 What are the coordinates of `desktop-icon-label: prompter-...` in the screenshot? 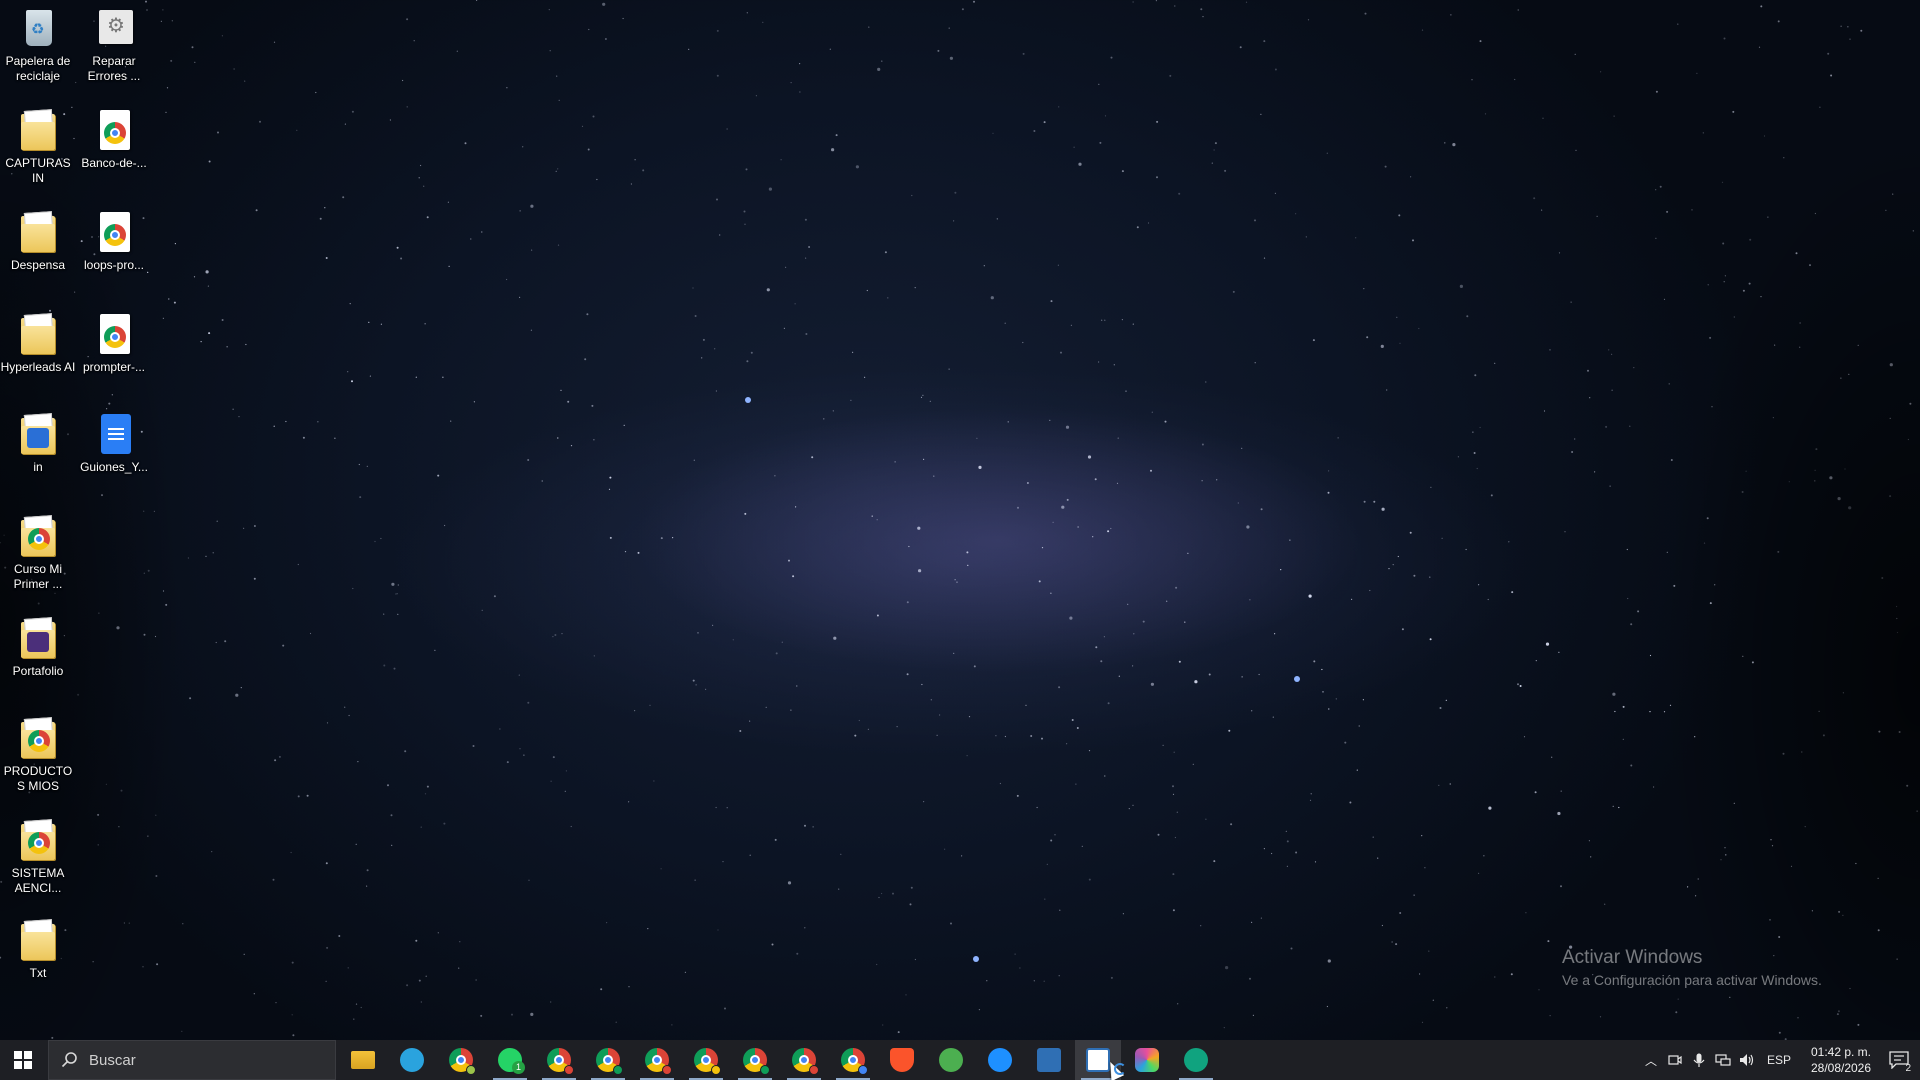 It's located at (113, 367).